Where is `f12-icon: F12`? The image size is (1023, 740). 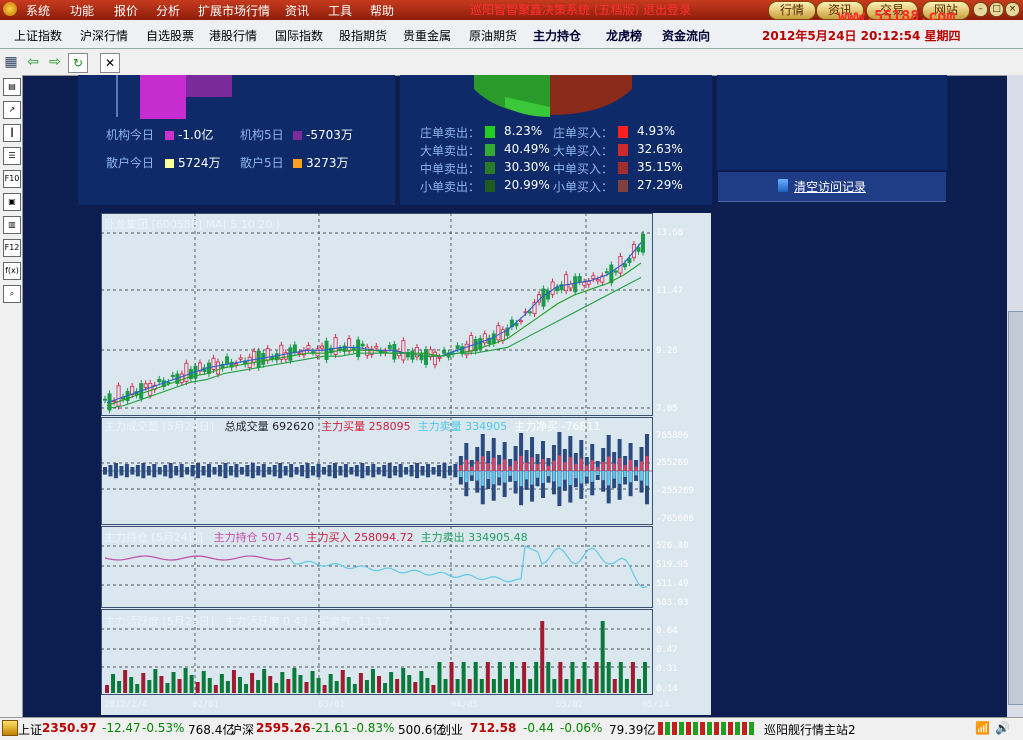 f12-icon: F12 is located at coordinates (12, 248).